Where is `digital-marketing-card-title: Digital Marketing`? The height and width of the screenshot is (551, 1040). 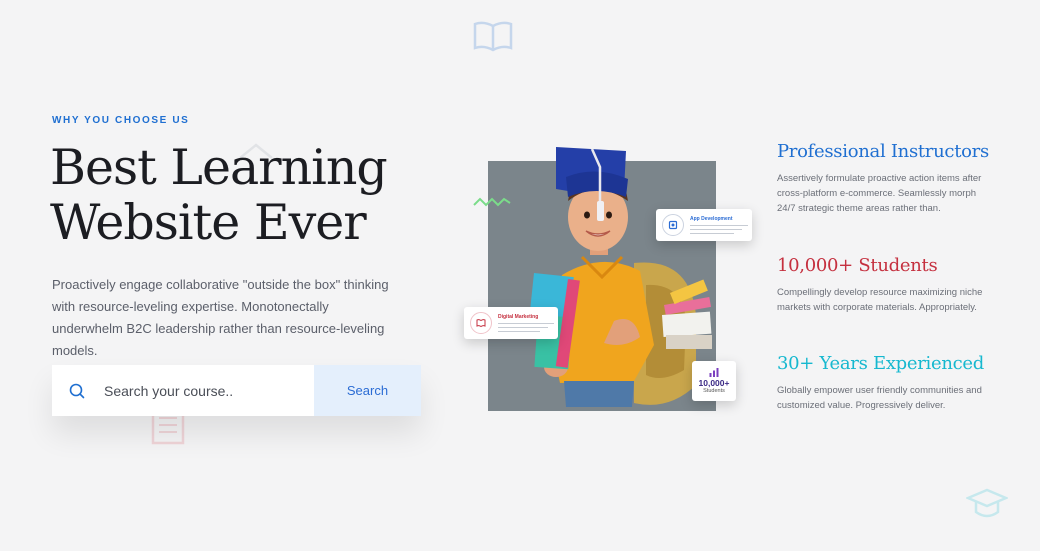 digital-marketing-card-title: Digital Marketing is located at coordinates (518, 317).